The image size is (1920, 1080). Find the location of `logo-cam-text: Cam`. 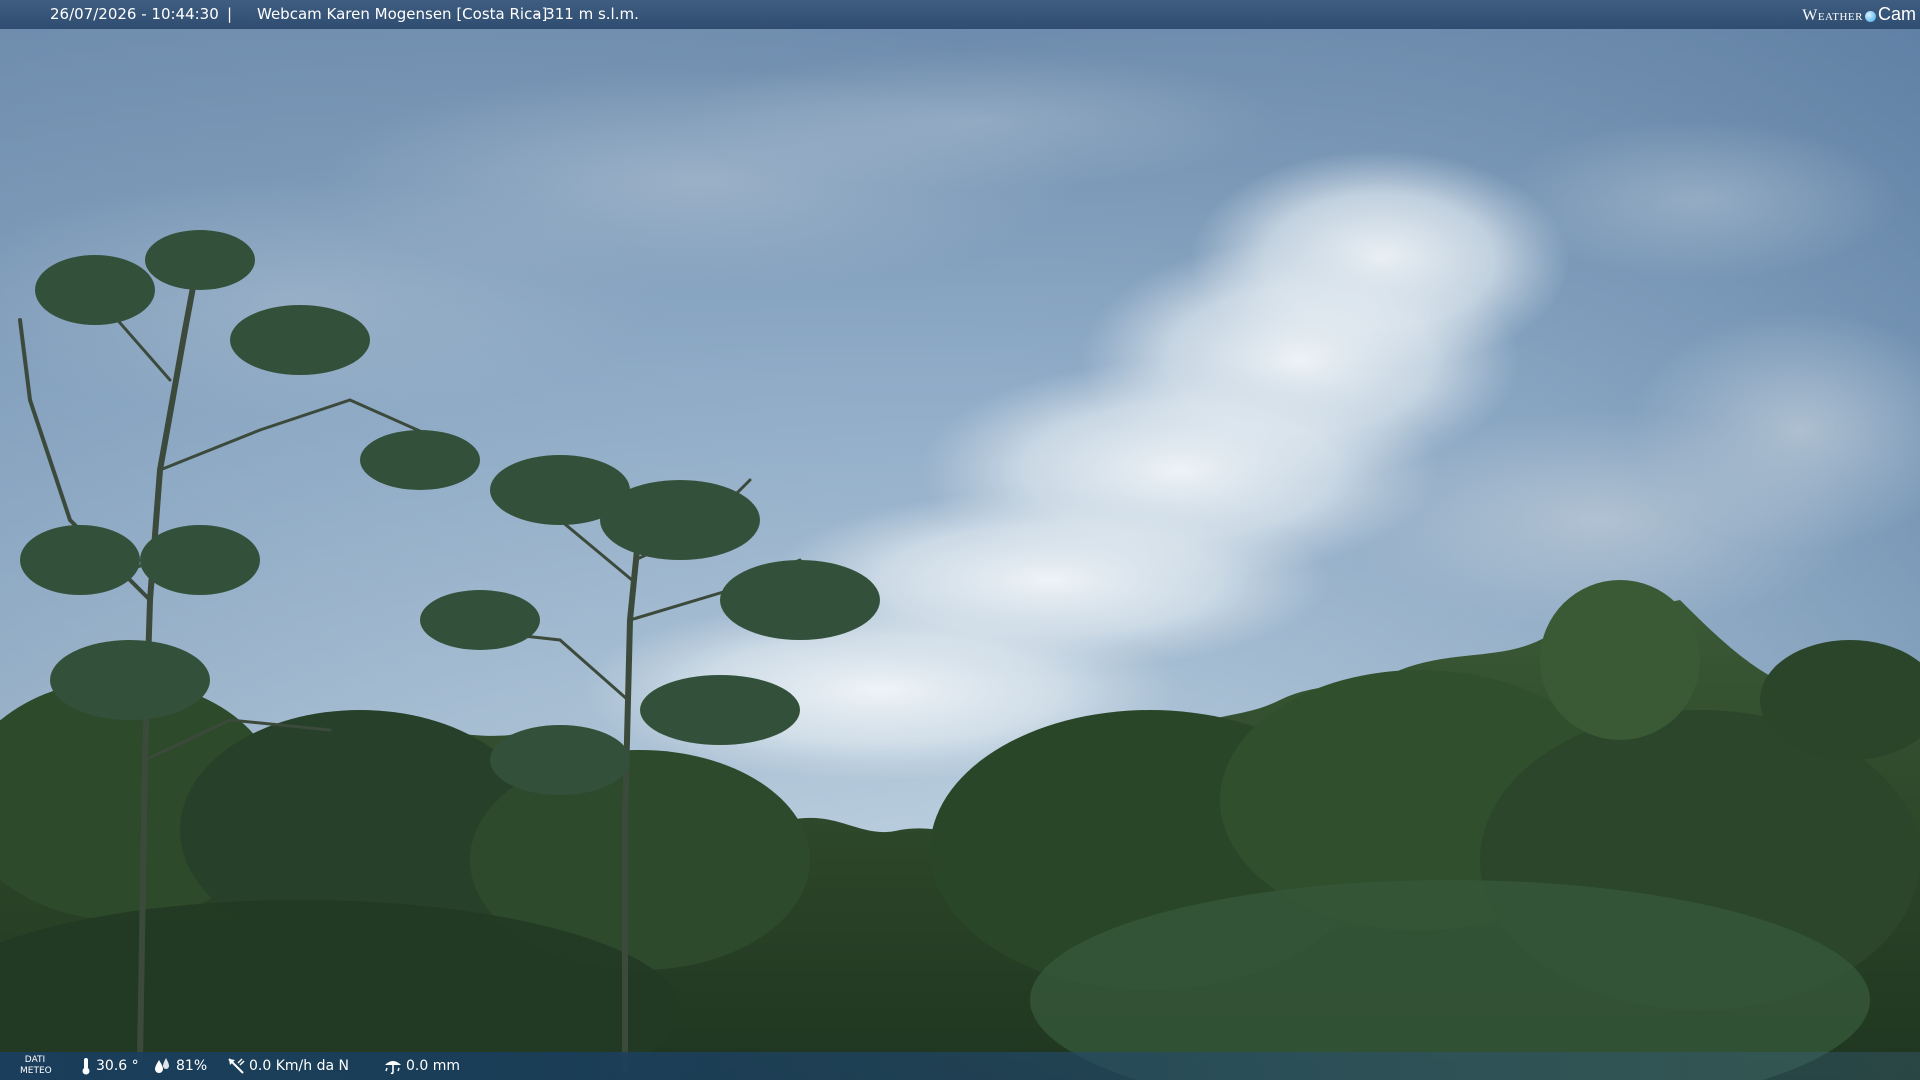

logo-cam-text: Cam is located at coordinates (1896, 14).